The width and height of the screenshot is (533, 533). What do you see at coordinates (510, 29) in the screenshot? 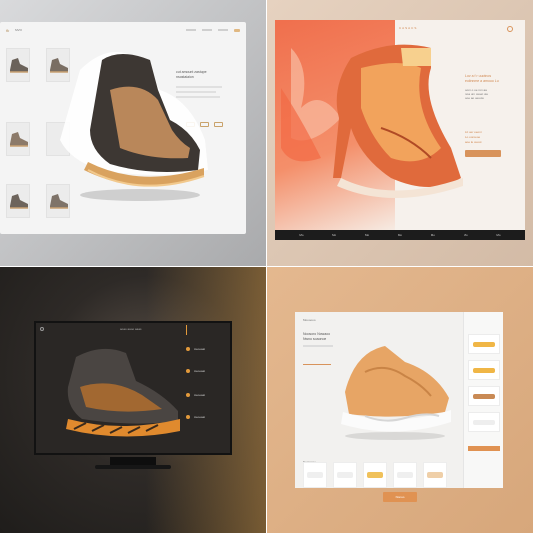
I see `menu-icon` at bounding box center [510, 29].